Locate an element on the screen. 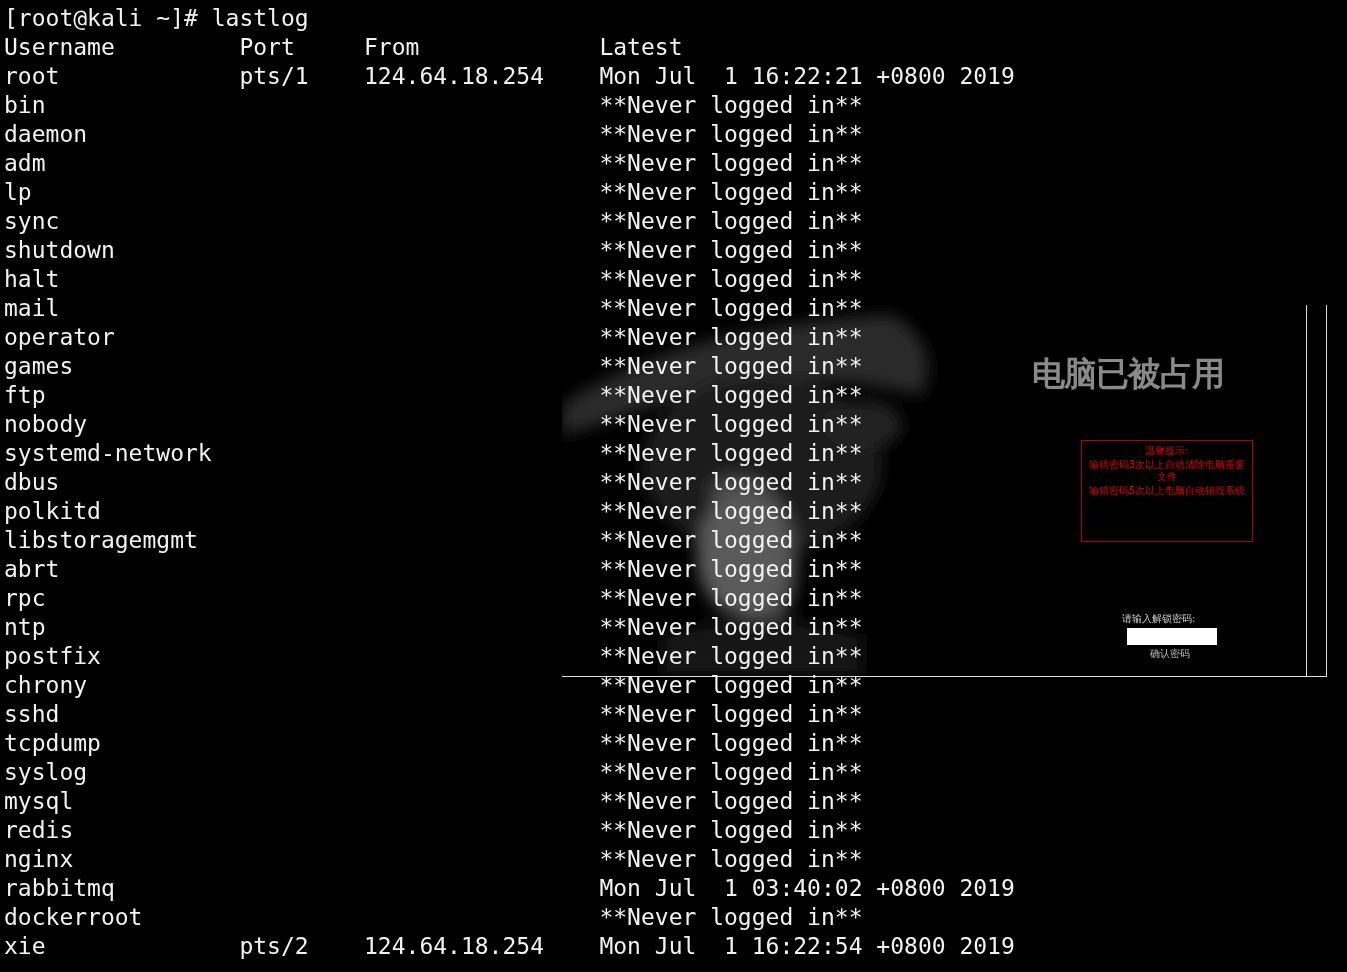 This screenshot has height=972, width=1347. table-cell: chrony is located at coordinates (46, 685).